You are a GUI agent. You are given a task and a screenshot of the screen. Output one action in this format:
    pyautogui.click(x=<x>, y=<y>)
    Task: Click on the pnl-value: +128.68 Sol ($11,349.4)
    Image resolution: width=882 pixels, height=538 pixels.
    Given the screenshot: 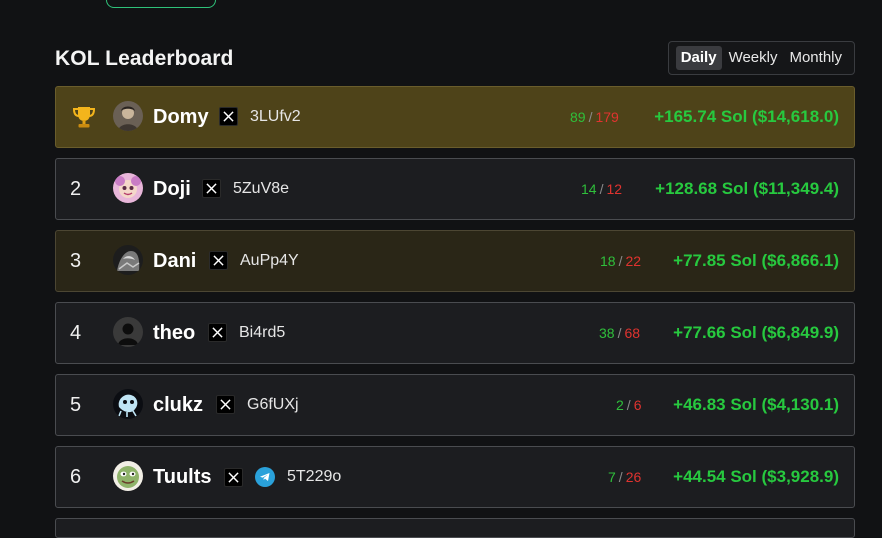 What is the action you would take?
    pyautogui.click(x=747, y=188)
    